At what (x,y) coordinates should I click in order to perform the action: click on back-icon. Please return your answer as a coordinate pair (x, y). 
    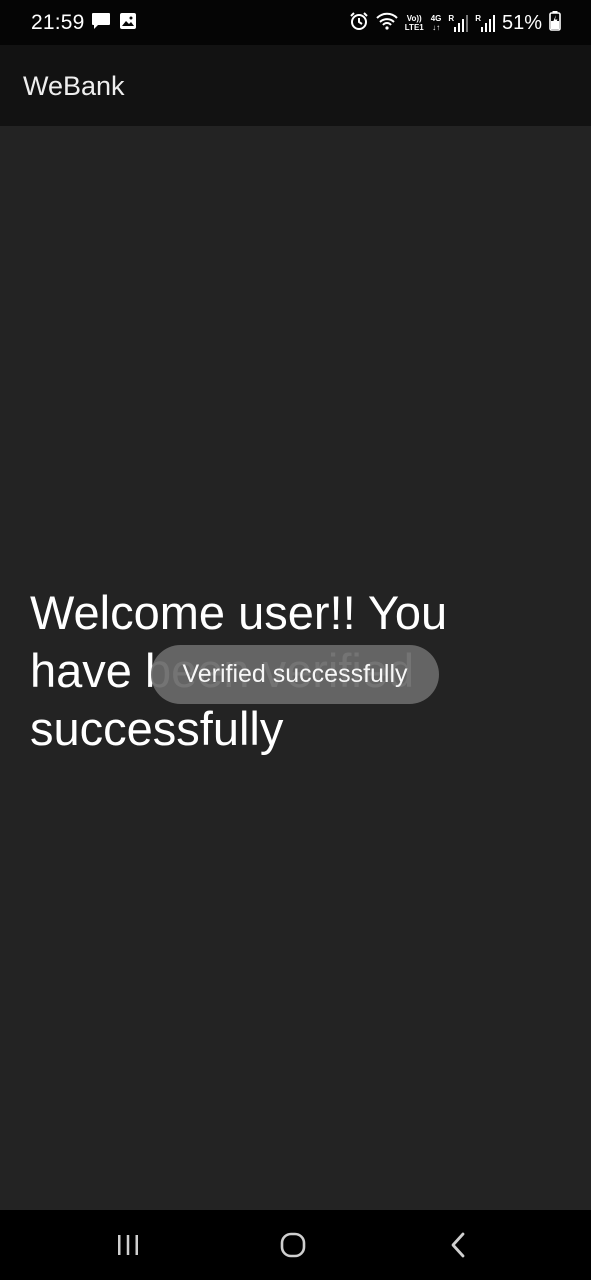
    Looking at the image, I should click on (458, 1245).